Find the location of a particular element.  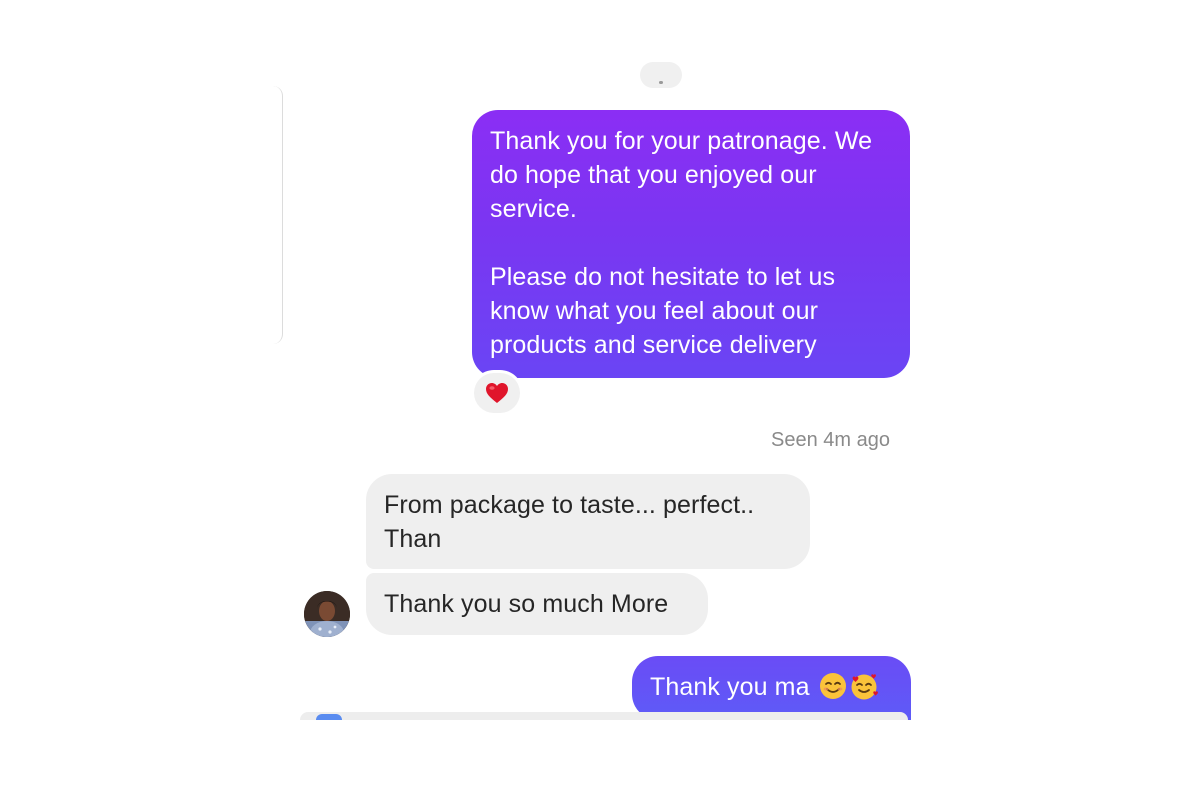

message-text: From package to taste... perfect.. Than is located at coordinates (569, 522).